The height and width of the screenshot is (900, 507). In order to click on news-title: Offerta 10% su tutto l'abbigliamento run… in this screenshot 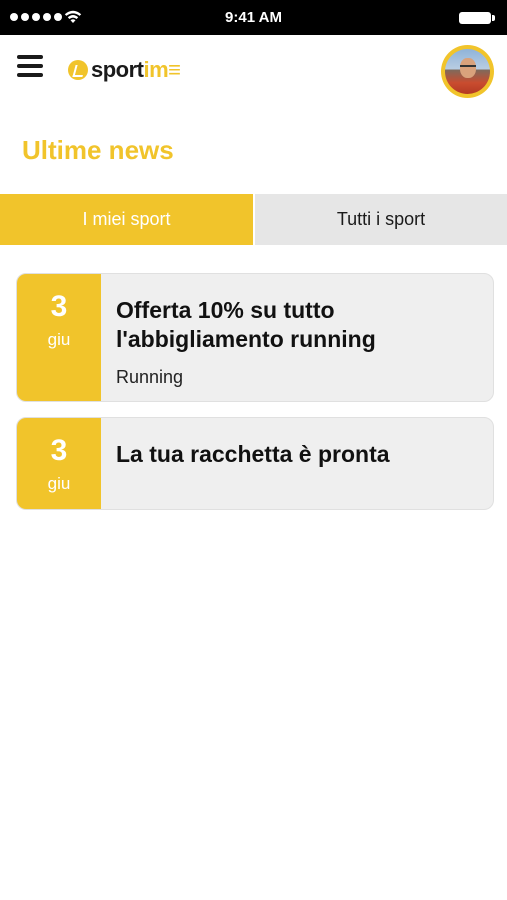, I will do `click(246, 324)`.